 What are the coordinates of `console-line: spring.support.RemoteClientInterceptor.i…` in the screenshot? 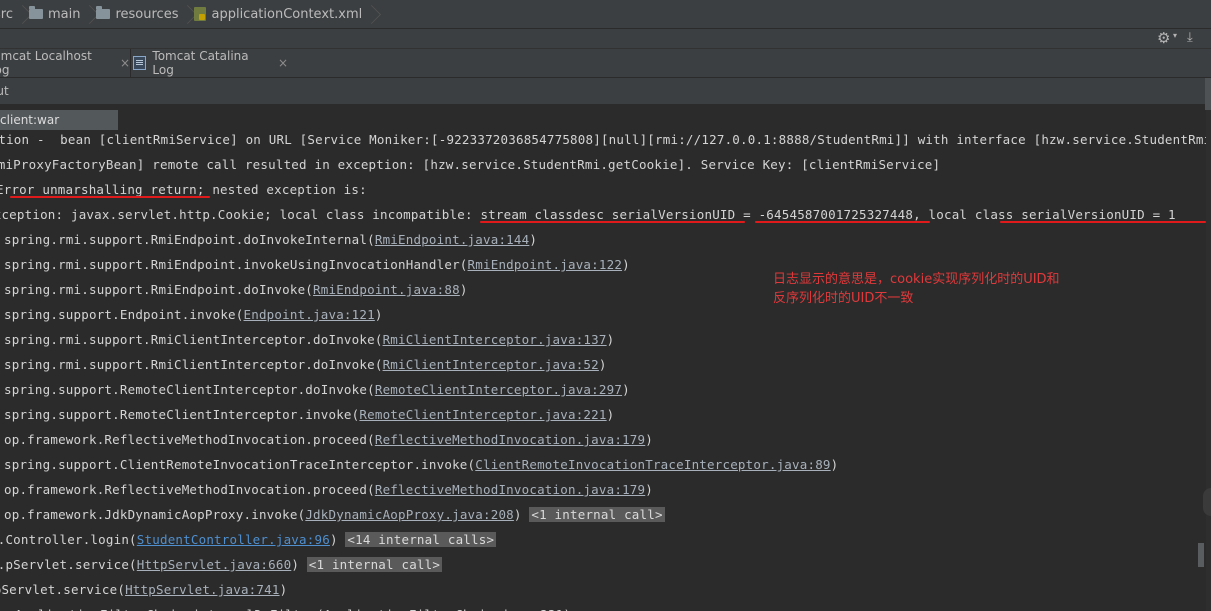 It's located at (309, 415).